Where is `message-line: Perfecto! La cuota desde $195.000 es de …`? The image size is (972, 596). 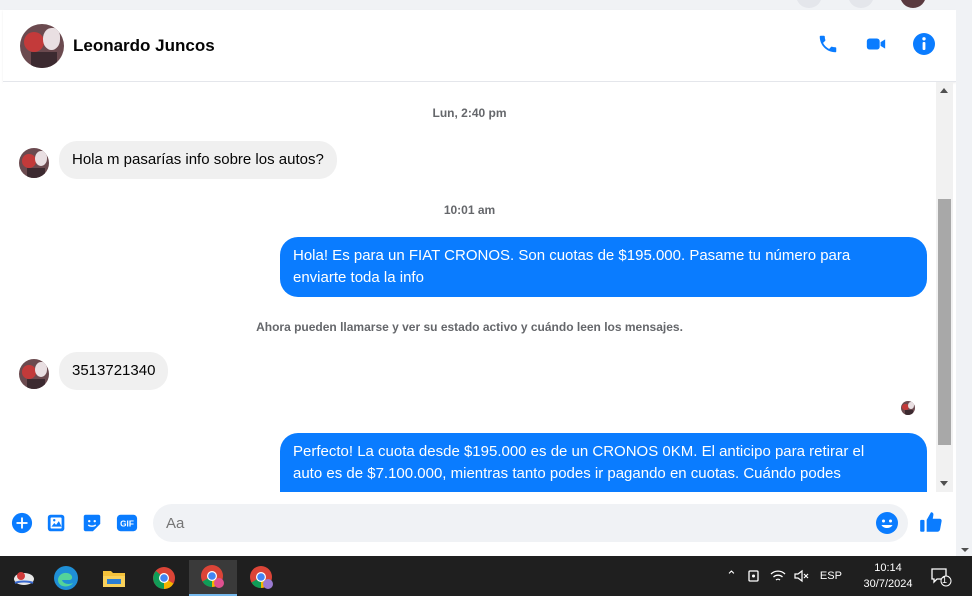 message-line: Perfecto! La cuota desde $195.000 es de … is located at coordinates (579, 451).